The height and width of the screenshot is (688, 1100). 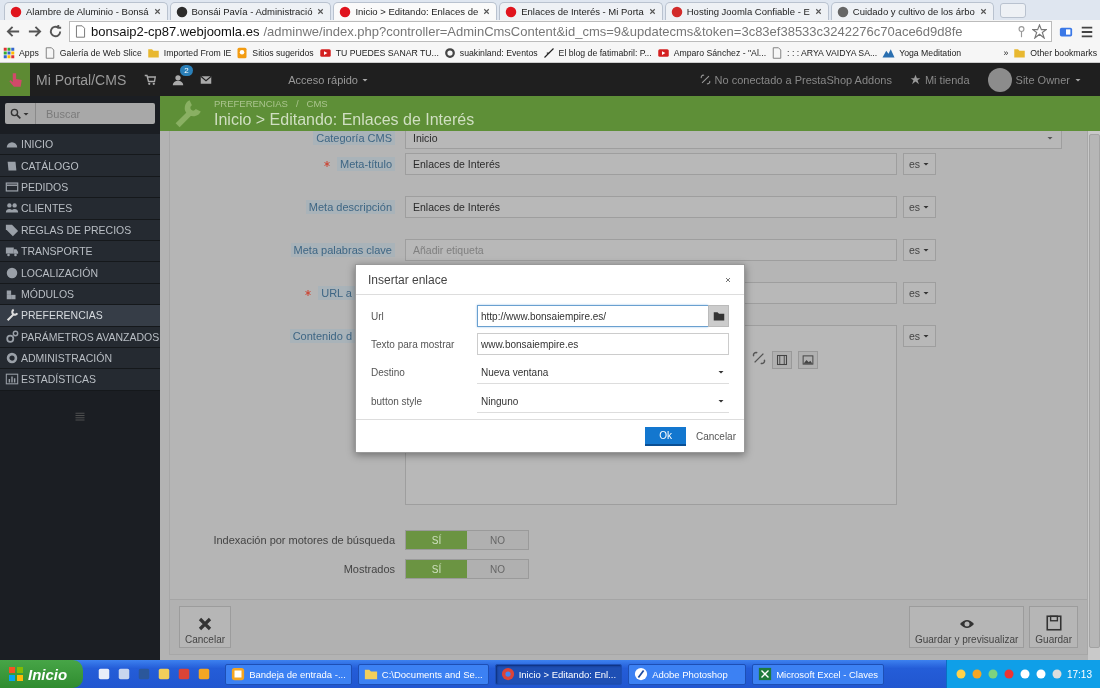 What do you see at coordinates (366, 164) in the screenshot?
I see `field-label: Meta-título` at bounding box center [366, 164].